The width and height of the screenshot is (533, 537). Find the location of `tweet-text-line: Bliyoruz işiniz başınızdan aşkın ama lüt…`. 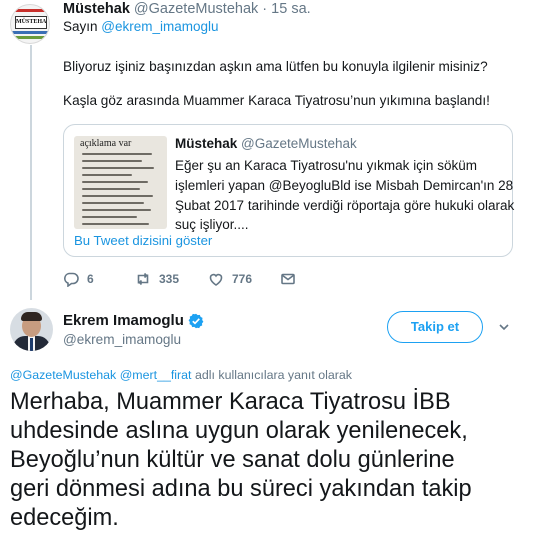

tweet-text-line: Bliyoruz işiniz başınızdan aşkın ama lüt… is located at coordinates (275, 66).